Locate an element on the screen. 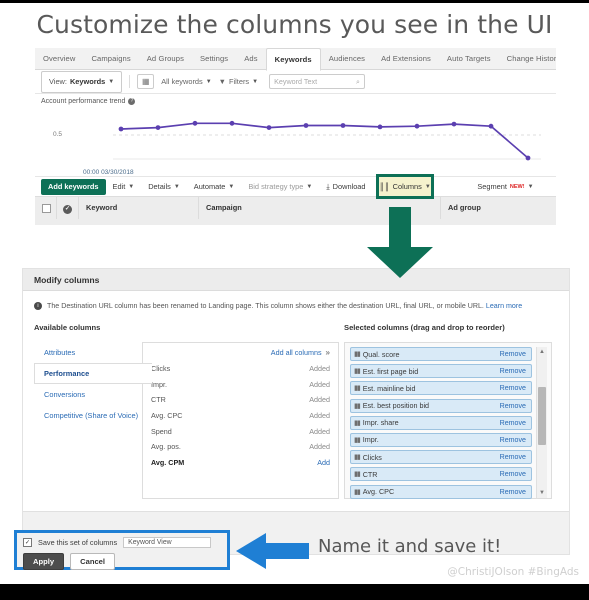  available-row-clicks: Clicks Added is located at coordinates (240, 369).